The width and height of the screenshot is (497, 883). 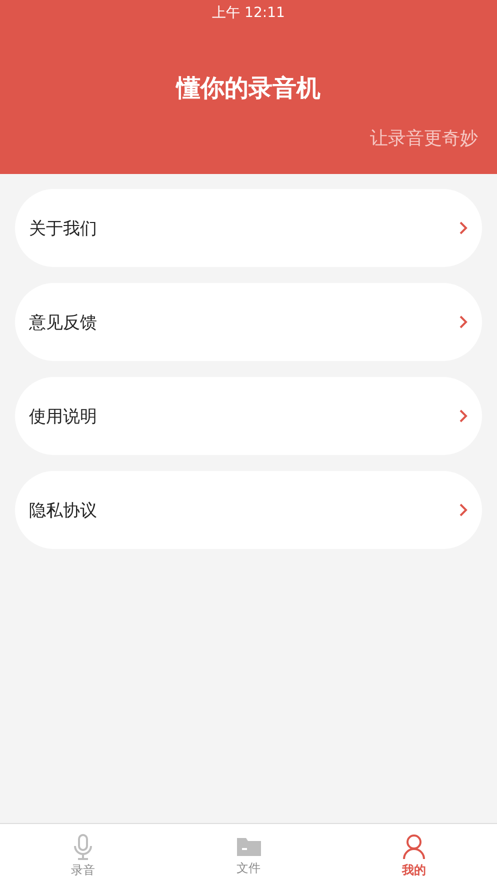 I want to click on status-time: 上午 12:11, so click(x=248, y=13).